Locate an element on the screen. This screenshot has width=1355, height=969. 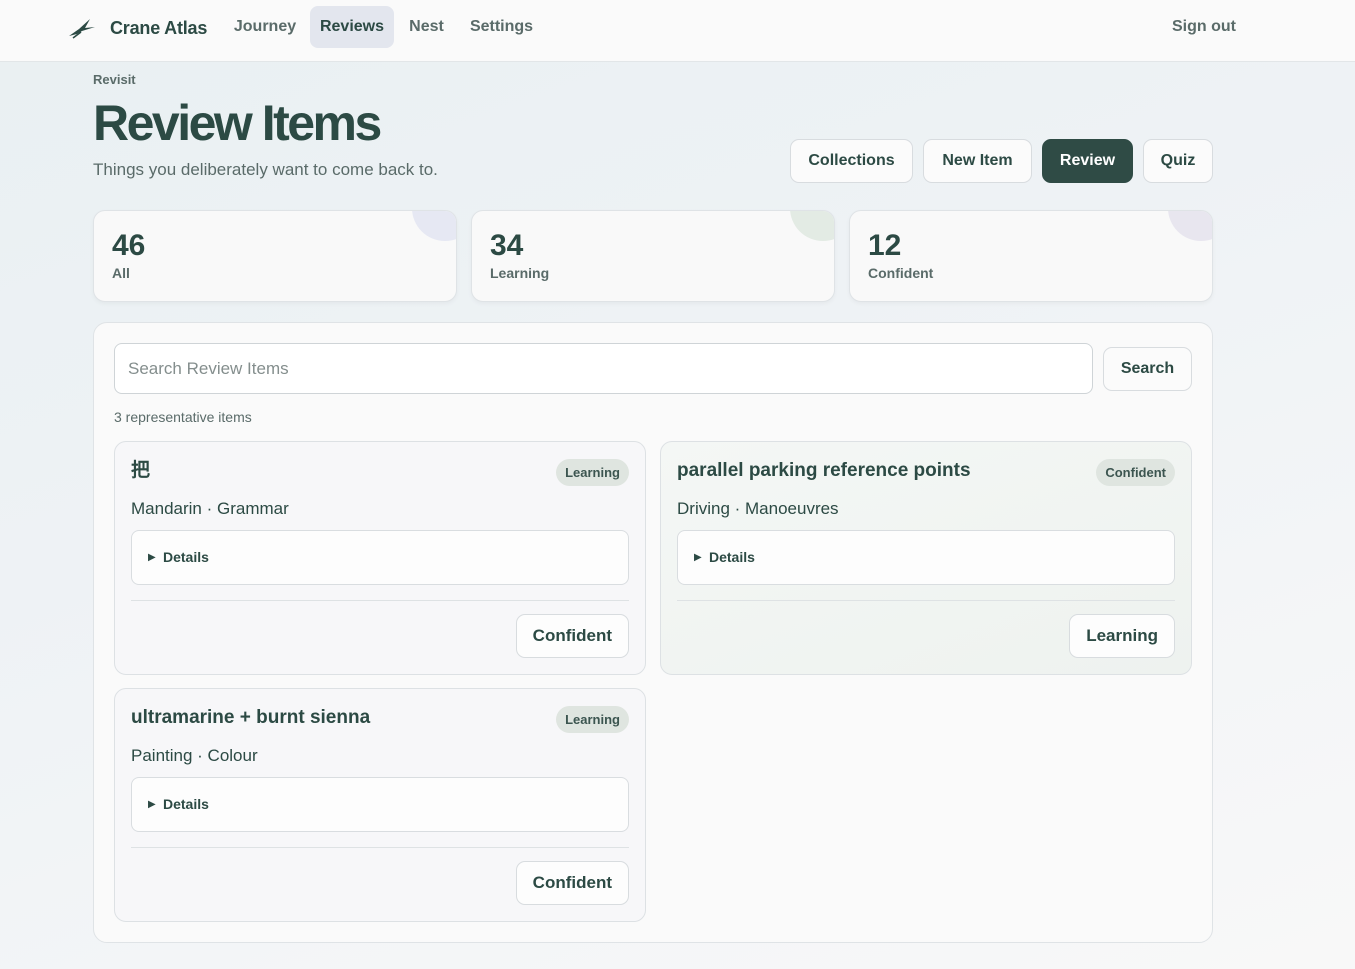
stat-value: 46 is located at coordinates (129, 245).